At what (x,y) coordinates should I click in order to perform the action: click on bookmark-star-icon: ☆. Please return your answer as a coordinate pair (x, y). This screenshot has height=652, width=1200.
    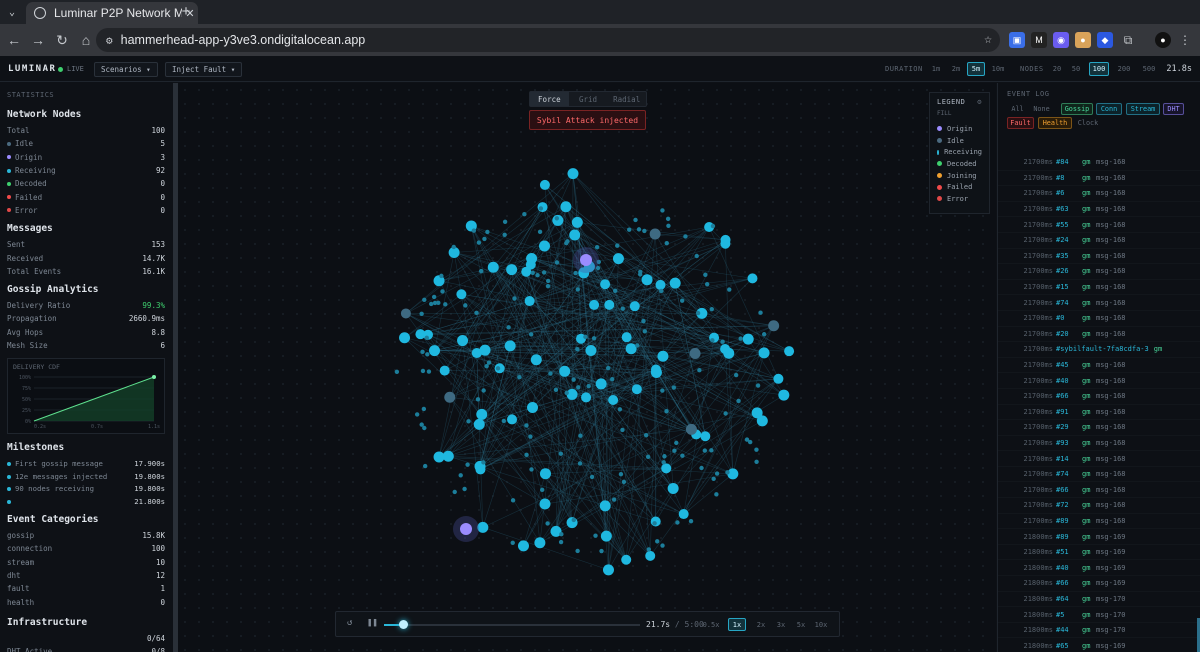
    Looking at the image, I should click on (988, 39).